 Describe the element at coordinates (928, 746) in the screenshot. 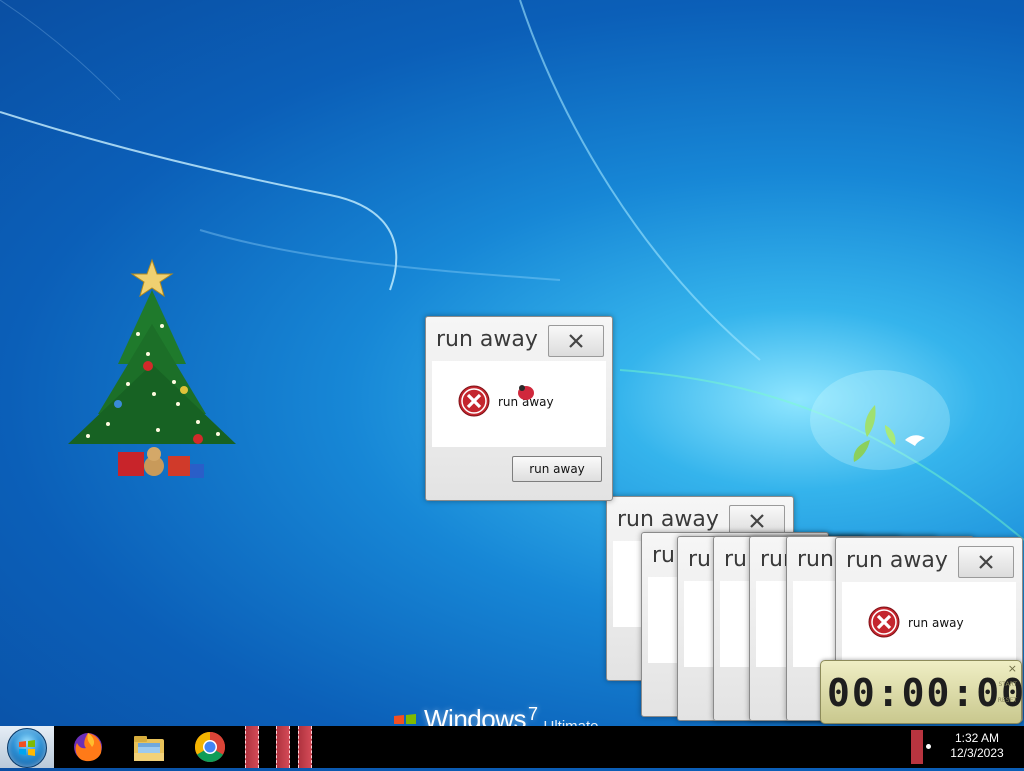

I see `tray-indicator-icon` at that location.